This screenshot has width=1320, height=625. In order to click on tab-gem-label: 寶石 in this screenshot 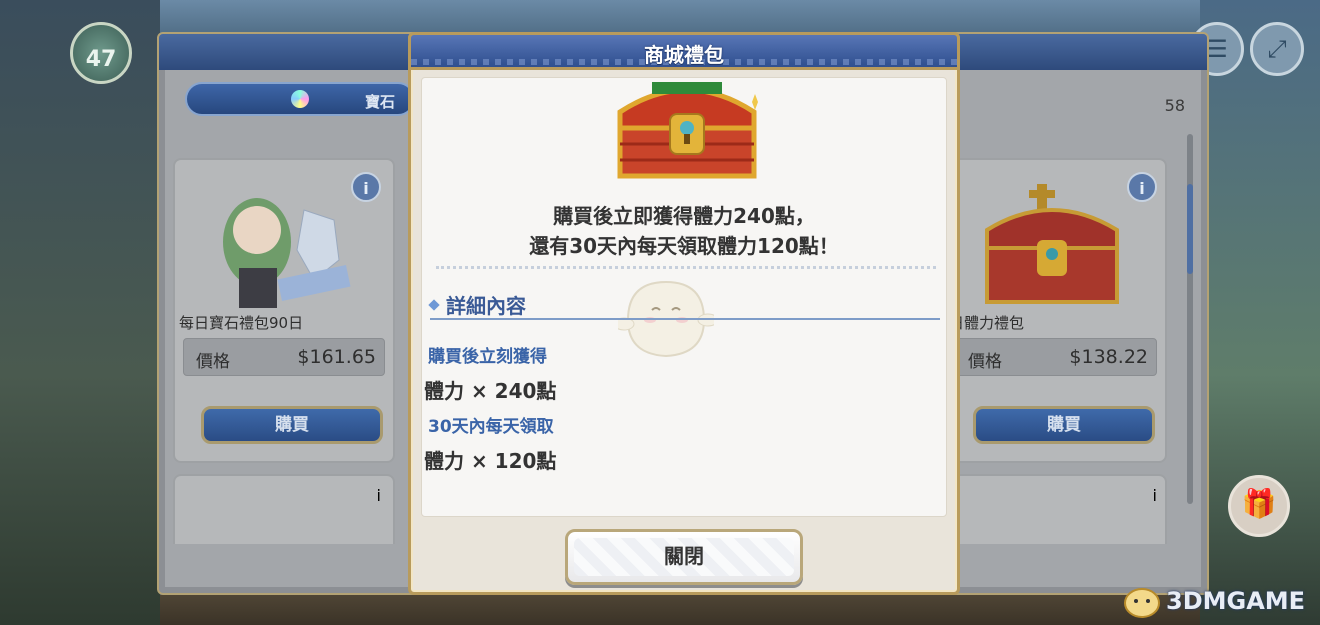, I will do `click(380, 102)`.